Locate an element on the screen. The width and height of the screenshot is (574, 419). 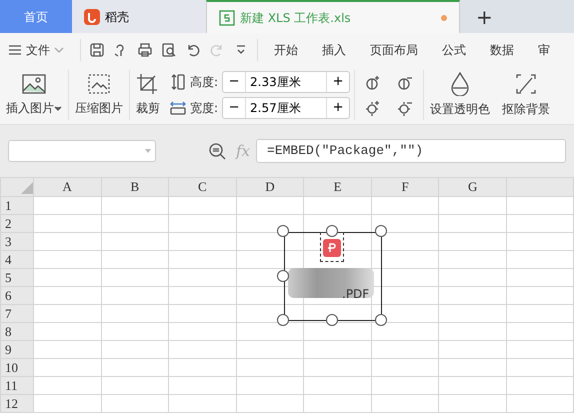
menu-tab: 页面布局 is located at coordinates (394, 49).